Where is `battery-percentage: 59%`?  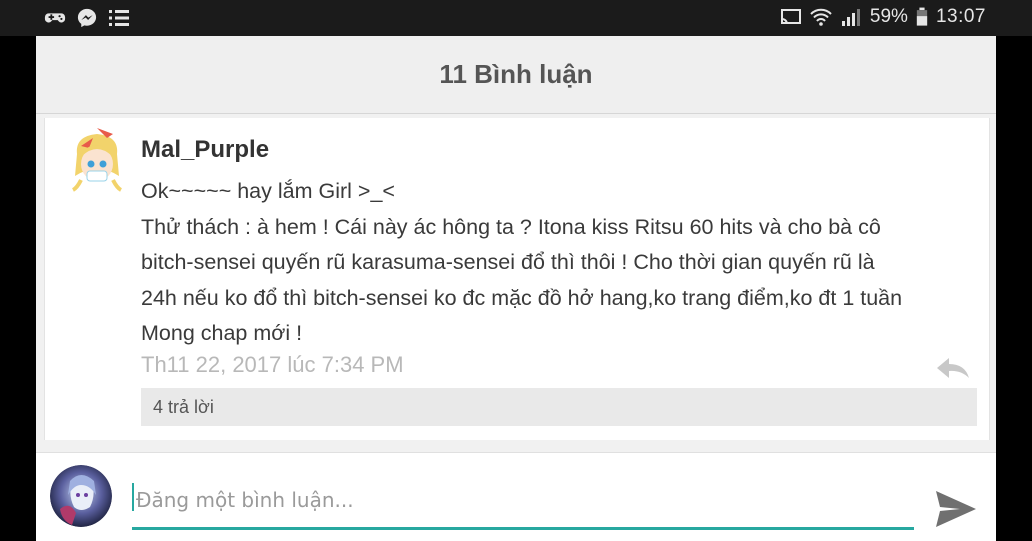
battery-percentage: 59% is located at coordinates (888, 16).